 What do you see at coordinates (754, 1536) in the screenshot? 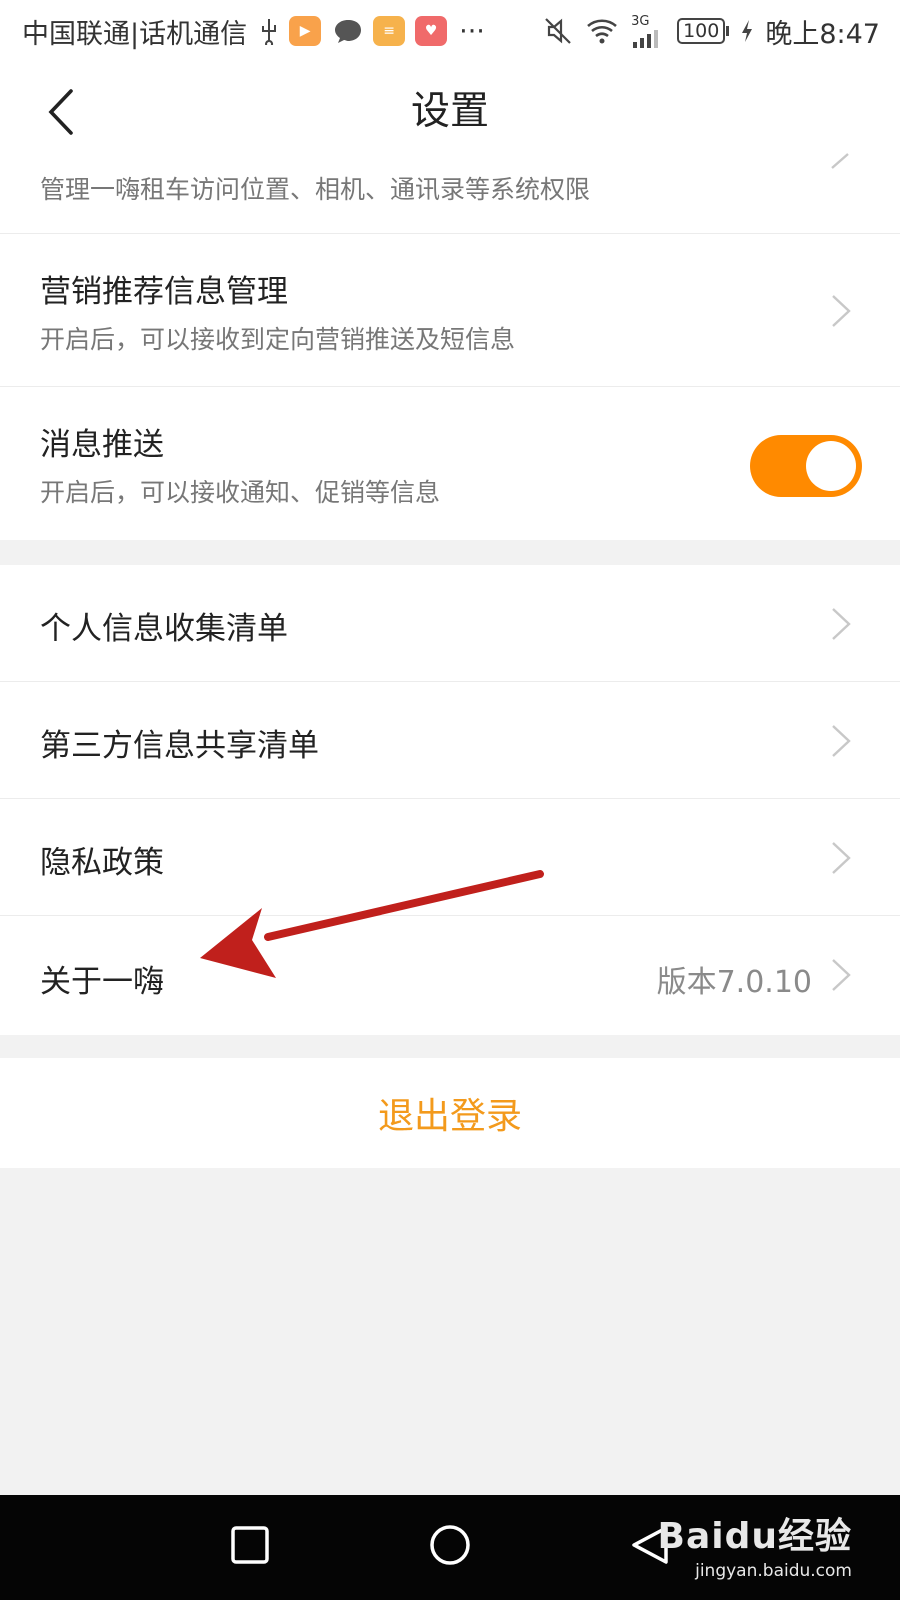
I see `watermark-brand: Baidu经验` at bounding box center [754, 1536].